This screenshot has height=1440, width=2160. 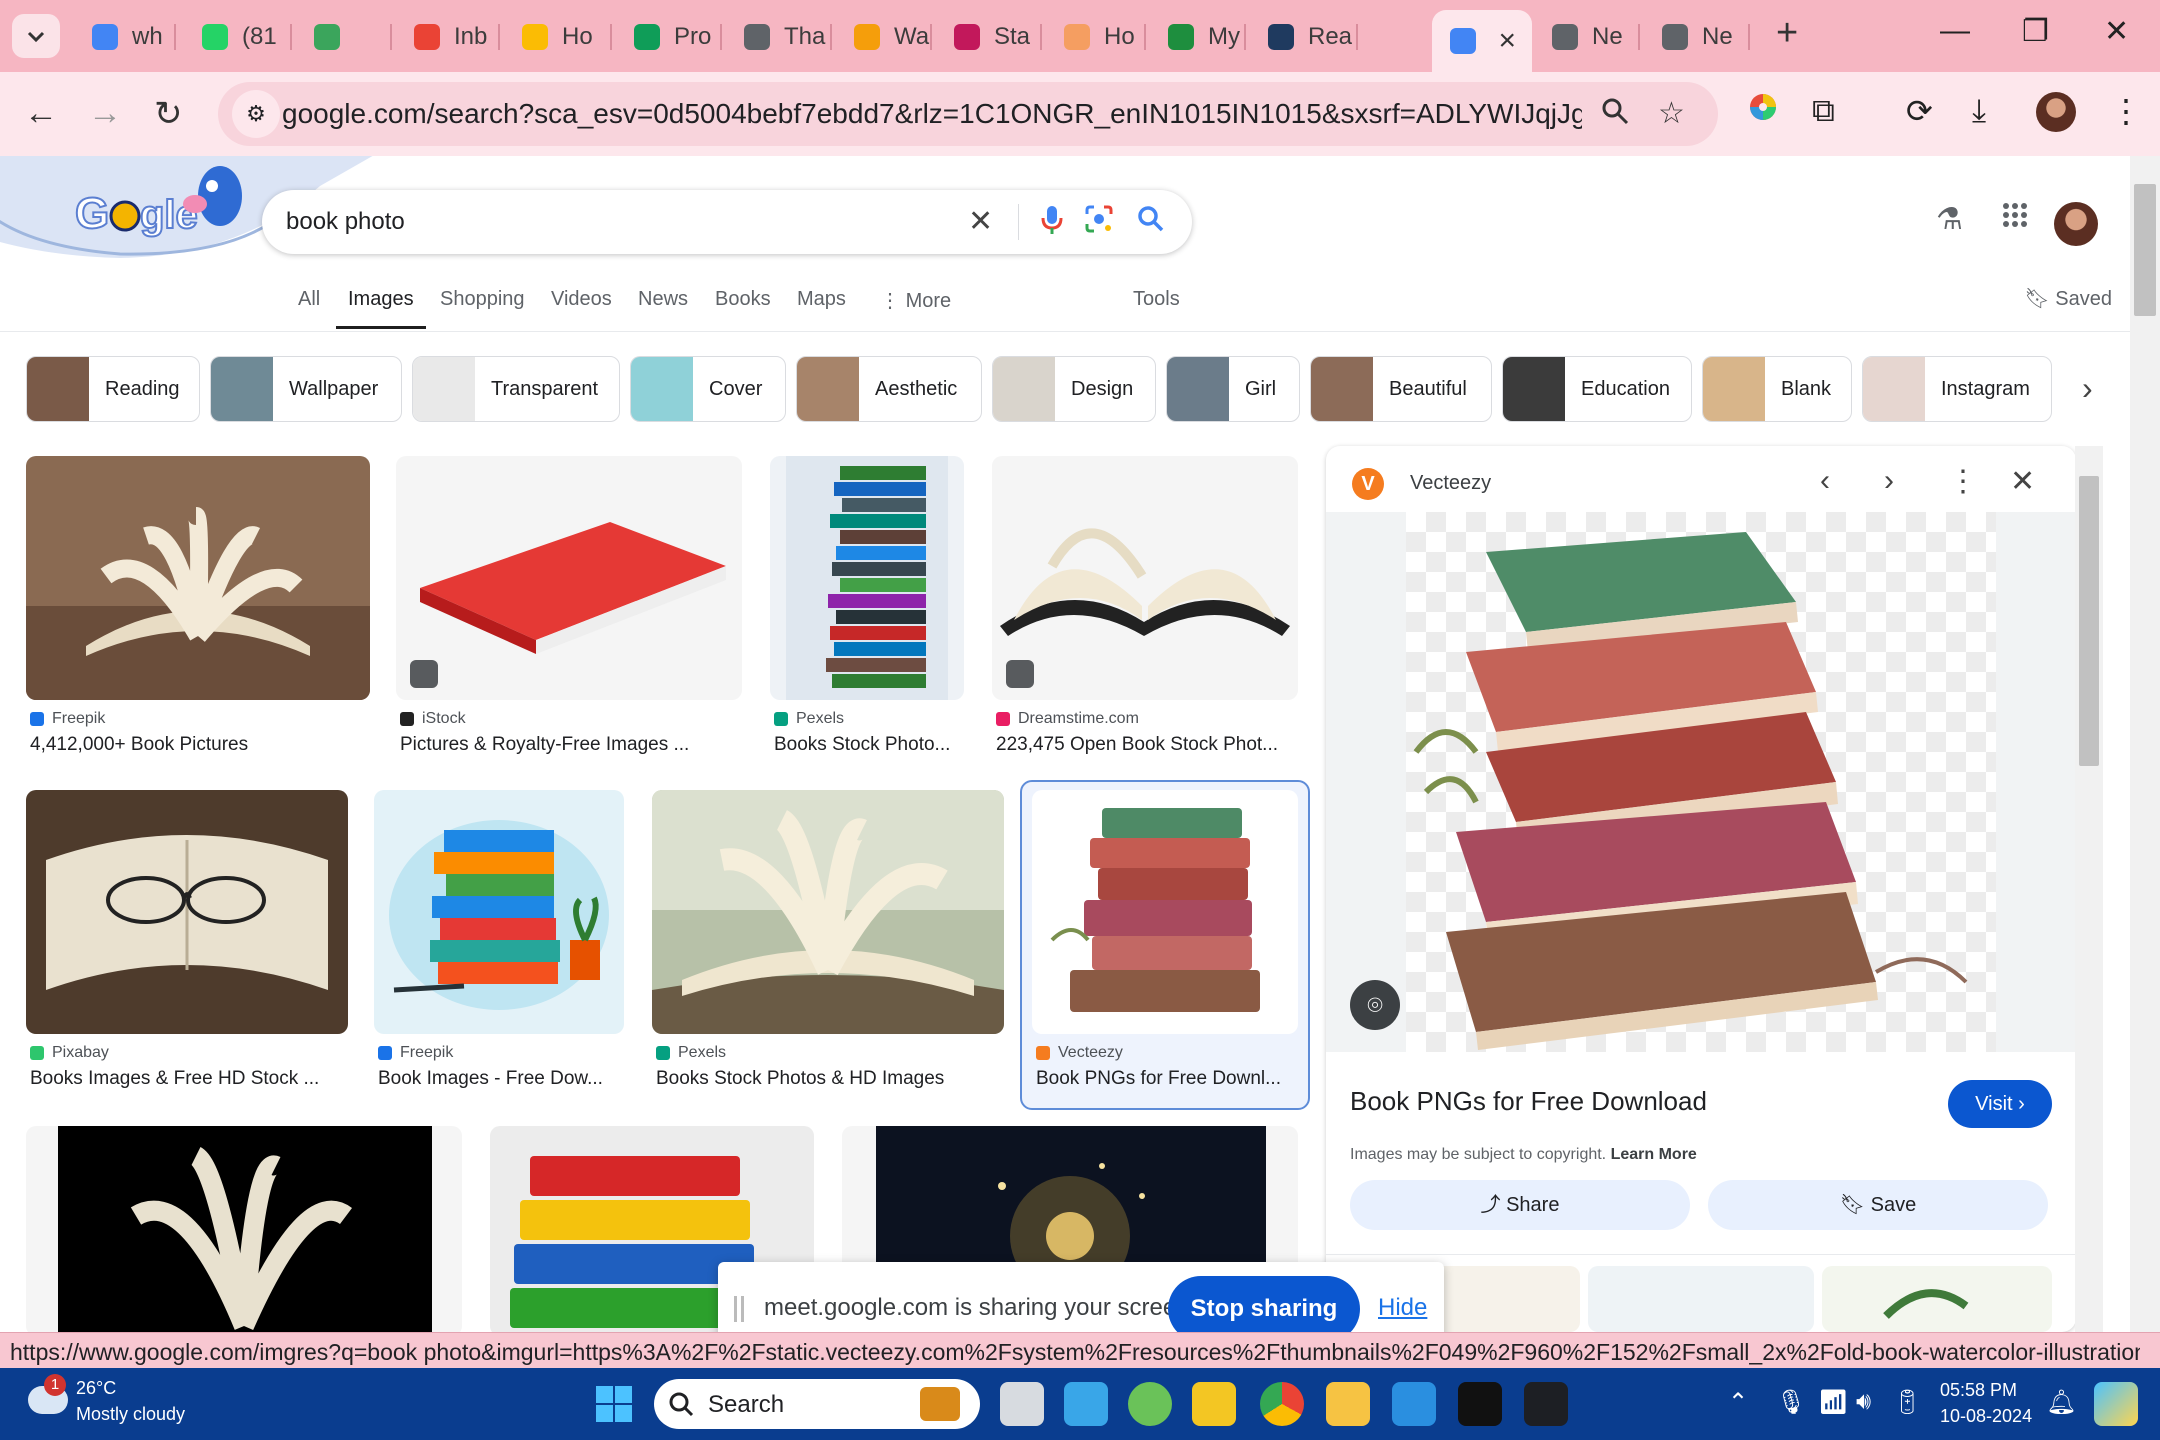 What do you see at coordinates (1763, 111) in the screenshot?
I see `color-wheel-extension-icon` at bounding box center [1763, 111].